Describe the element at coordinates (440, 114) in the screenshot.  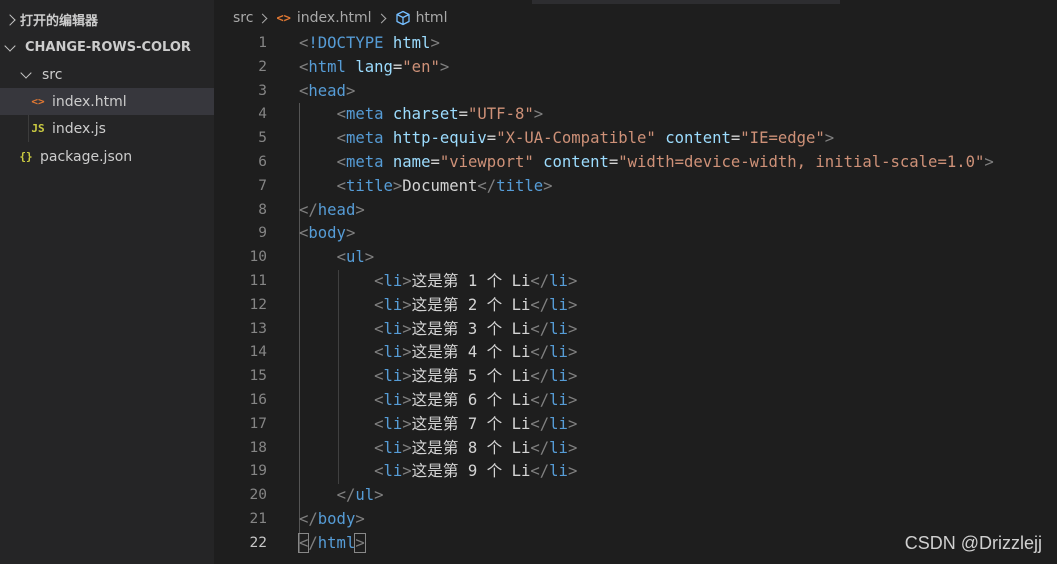
I see `code-line: <meta charset="UTF-8">` at that location.